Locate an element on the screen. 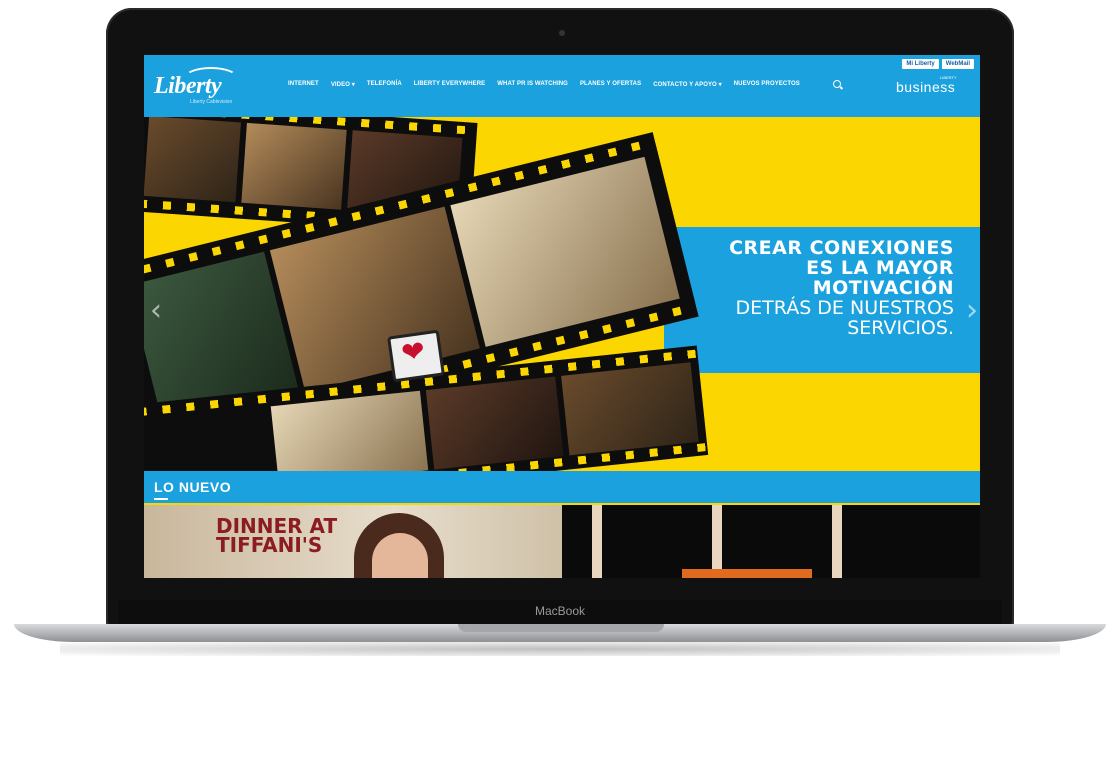  video-thumbnail-dinner: DINNER AT TIFFANI'S is located at coordinates (353, 541).